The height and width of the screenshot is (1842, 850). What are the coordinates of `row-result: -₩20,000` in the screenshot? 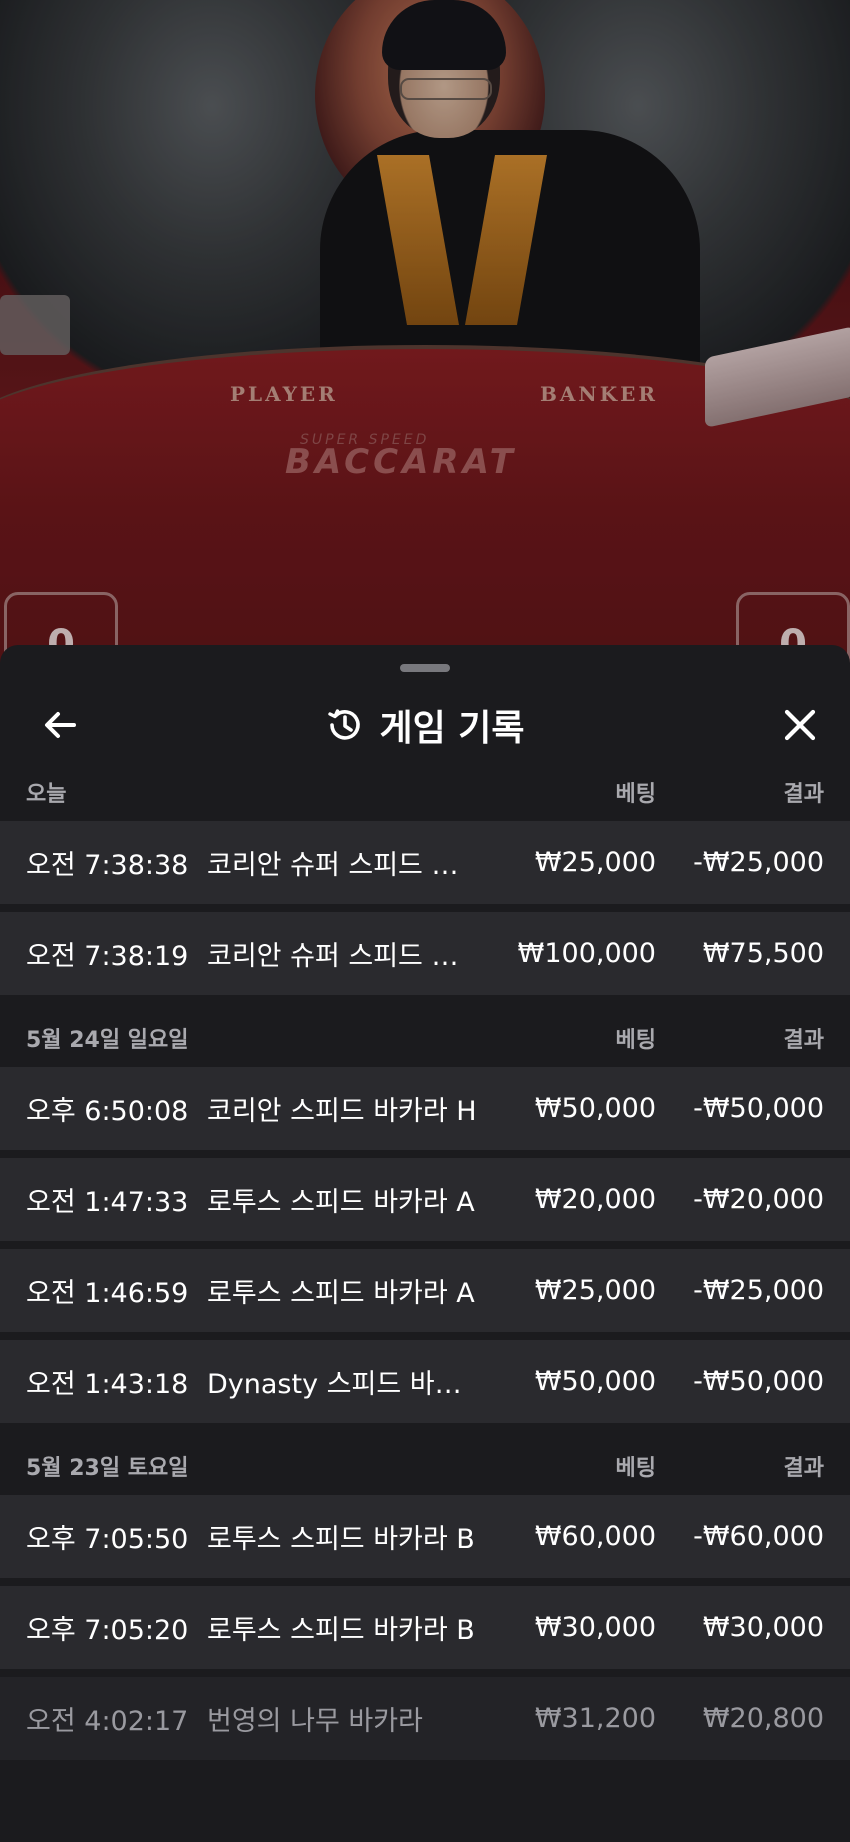 It's located at (758, 1199).